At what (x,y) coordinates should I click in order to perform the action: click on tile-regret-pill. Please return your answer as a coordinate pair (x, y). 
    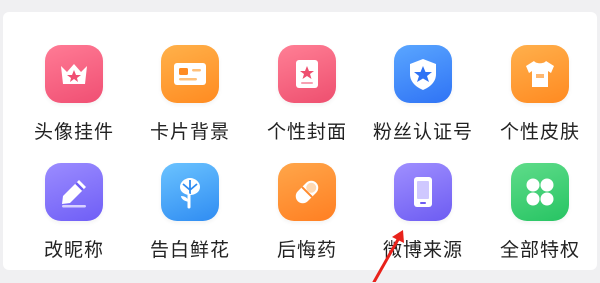
    Looking at the image, I should click on (307, 192).